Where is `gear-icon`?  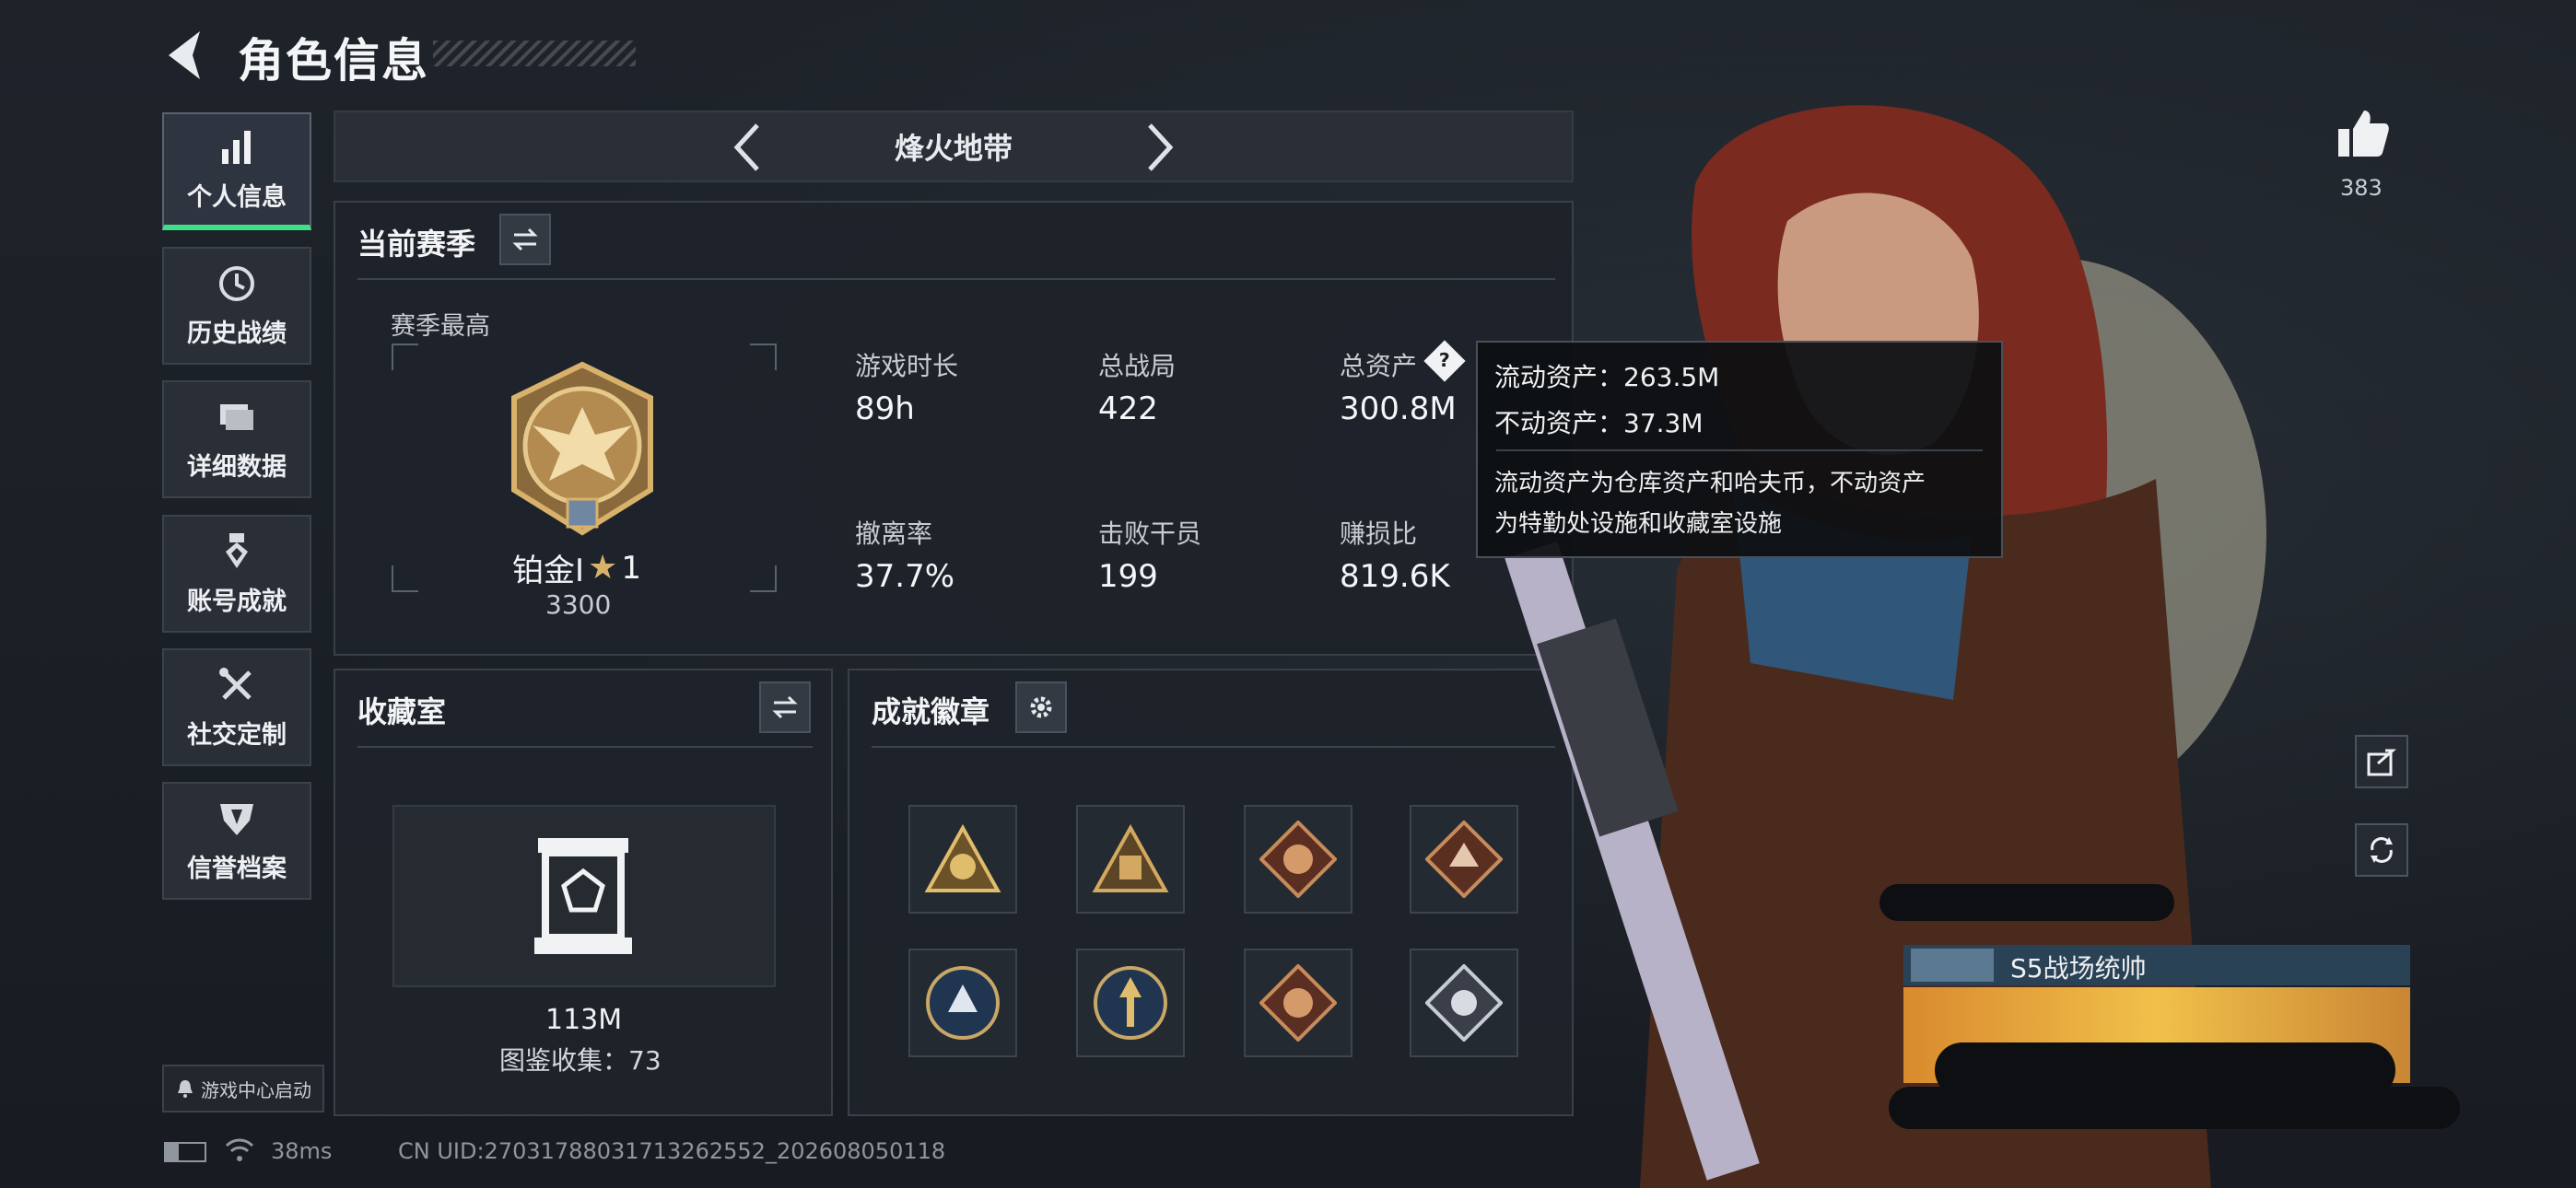 gear-icon is located at coordinates (1041, 707).